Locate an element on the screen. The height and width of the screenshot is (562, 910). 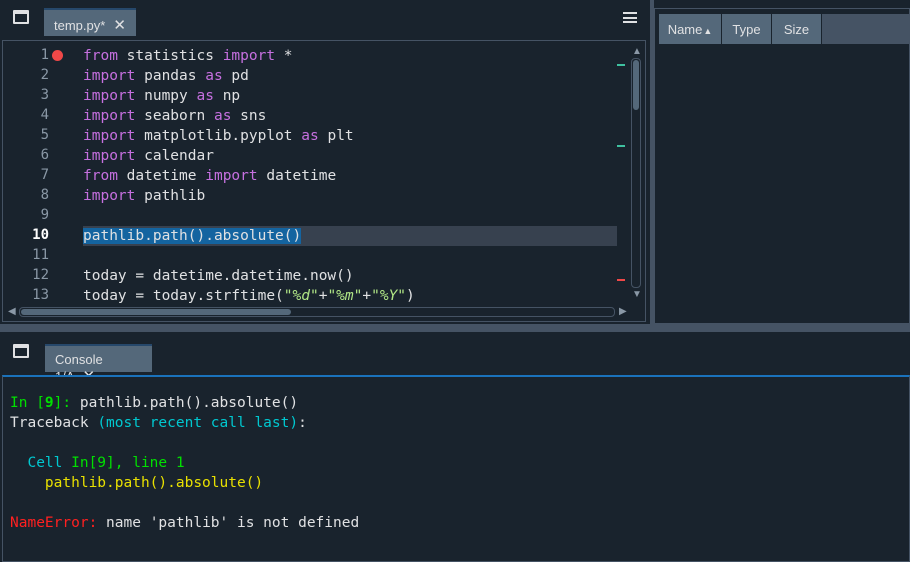
horizontal-scrollbar is located at coordinates (317, 312).